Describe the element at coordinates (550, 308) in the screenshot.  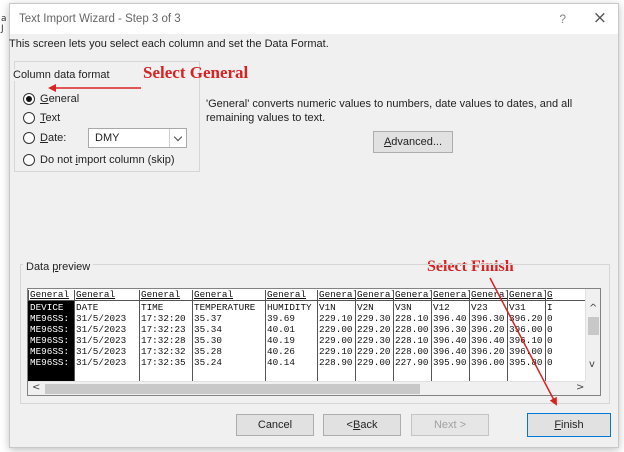
I see `preview-cell: I` at that location.